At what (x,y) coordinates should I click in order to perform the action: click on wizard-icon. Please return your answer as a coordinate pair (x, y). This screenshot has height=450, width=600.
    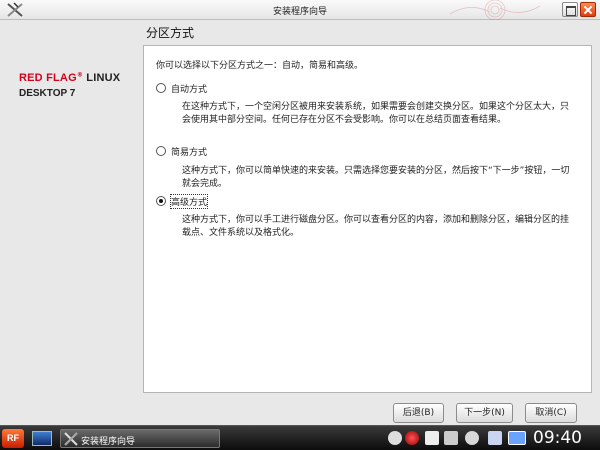
    Looking at the image, I should click on (71, 439).